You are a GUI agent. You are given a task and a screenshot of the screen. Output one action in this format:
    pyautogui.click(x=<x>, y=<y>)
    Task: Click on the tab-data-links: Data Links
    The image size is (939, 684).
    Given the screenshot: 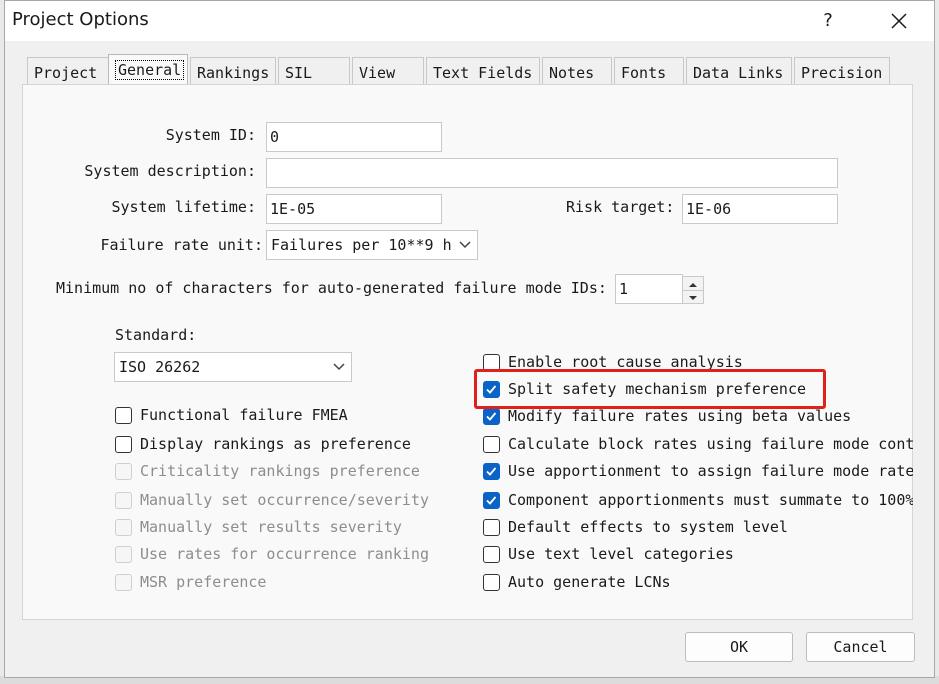 What is the action you would take?
    pyautogui.click(x=739, y=71)
    